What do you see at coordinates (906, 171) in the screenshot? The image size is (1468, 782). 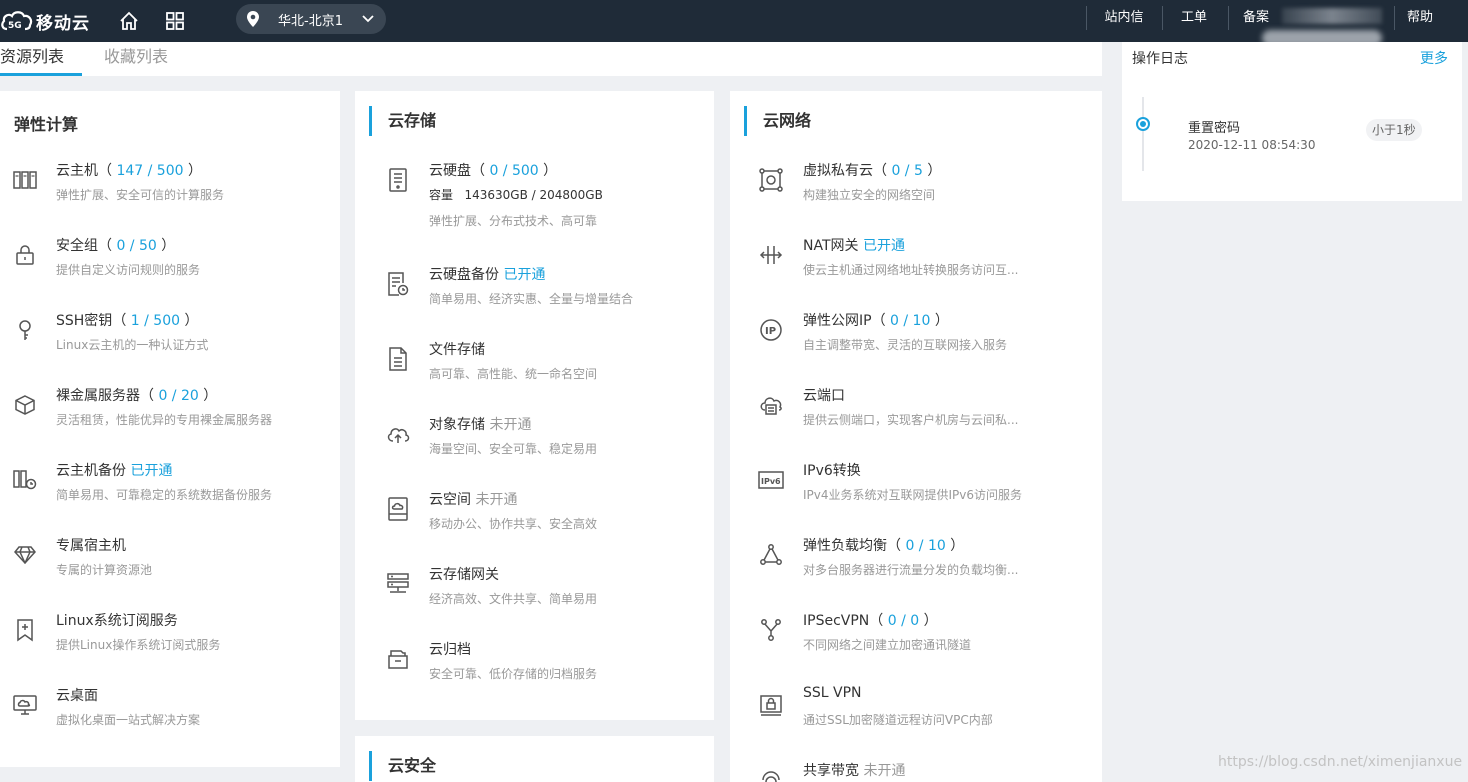 I see `quota-count: 0 / 5` at bounding box center [906, 171].